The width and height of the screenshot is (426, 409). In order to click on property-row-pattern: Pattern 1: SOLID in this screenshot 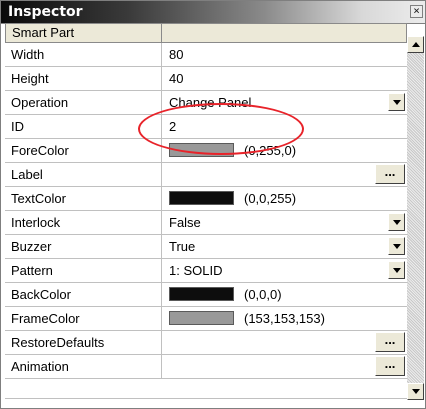, I will do `click(206, 271)`.